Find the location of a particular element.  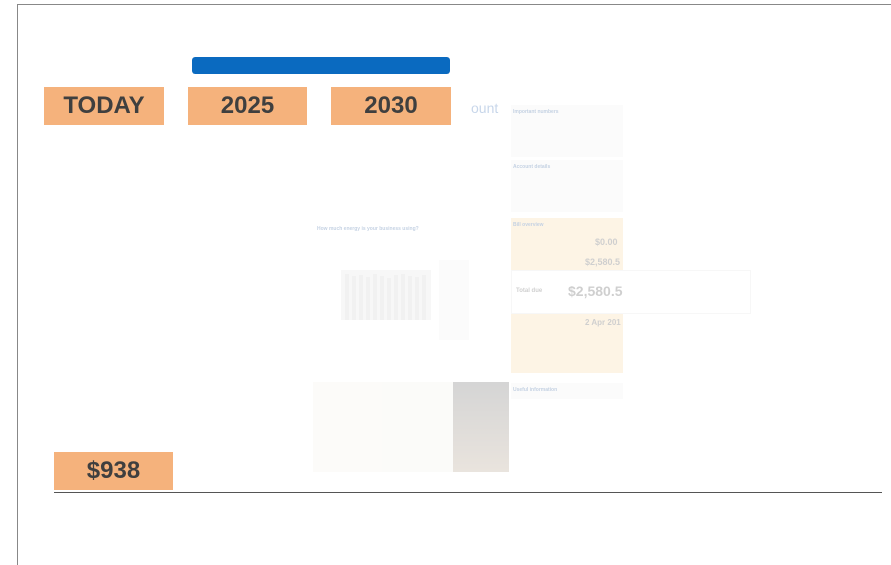

timeline-progress-fill is located at coordinates (321, 65).